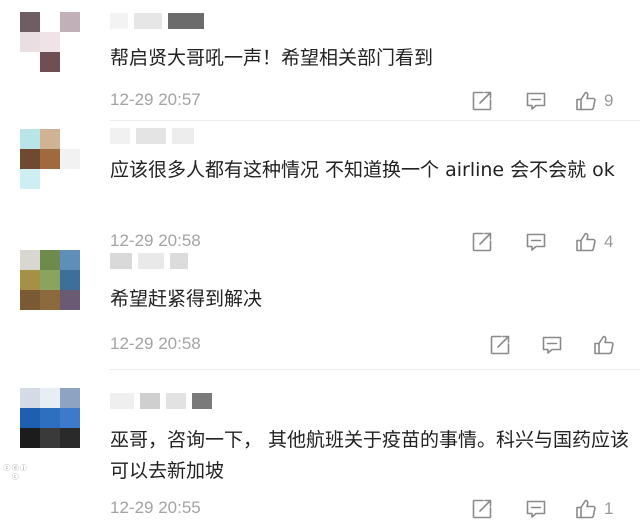 This screenshot has width=640, height=526. I want to click on comment-text: 希望赶紧得到解决, so click(186, 299).